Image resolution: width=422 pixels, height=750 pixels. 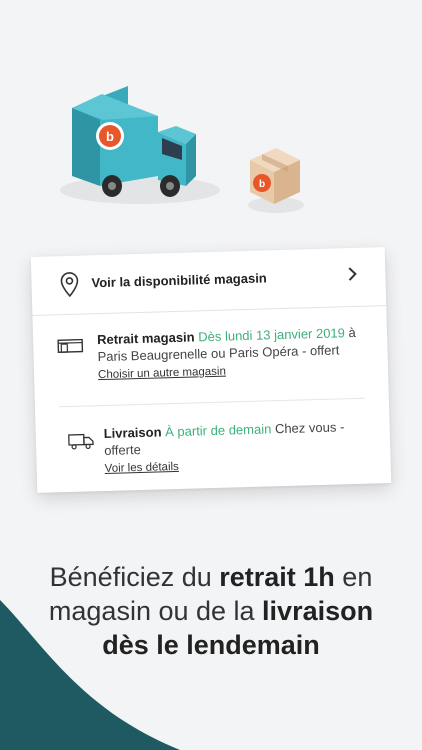 What do you see at coordinates (70, 345) in the screenshot?
I see `store-icon` at bounding box center [70, 345].